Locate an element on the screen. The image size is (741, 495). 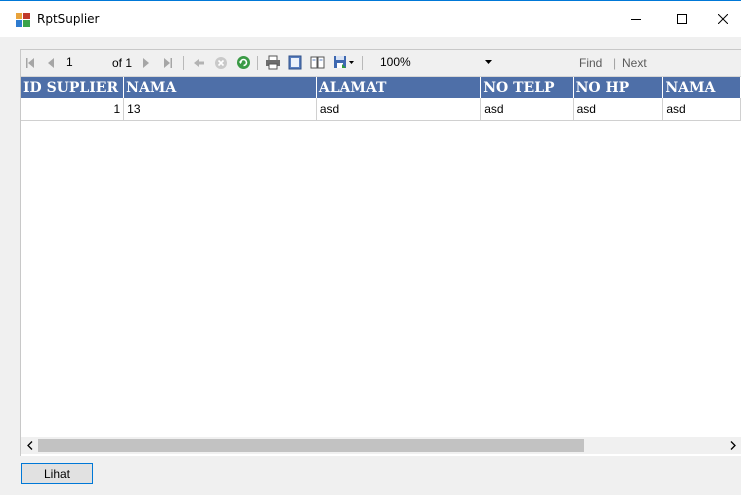
title-bar: RptSuplier is located at coordinates (370, 19).